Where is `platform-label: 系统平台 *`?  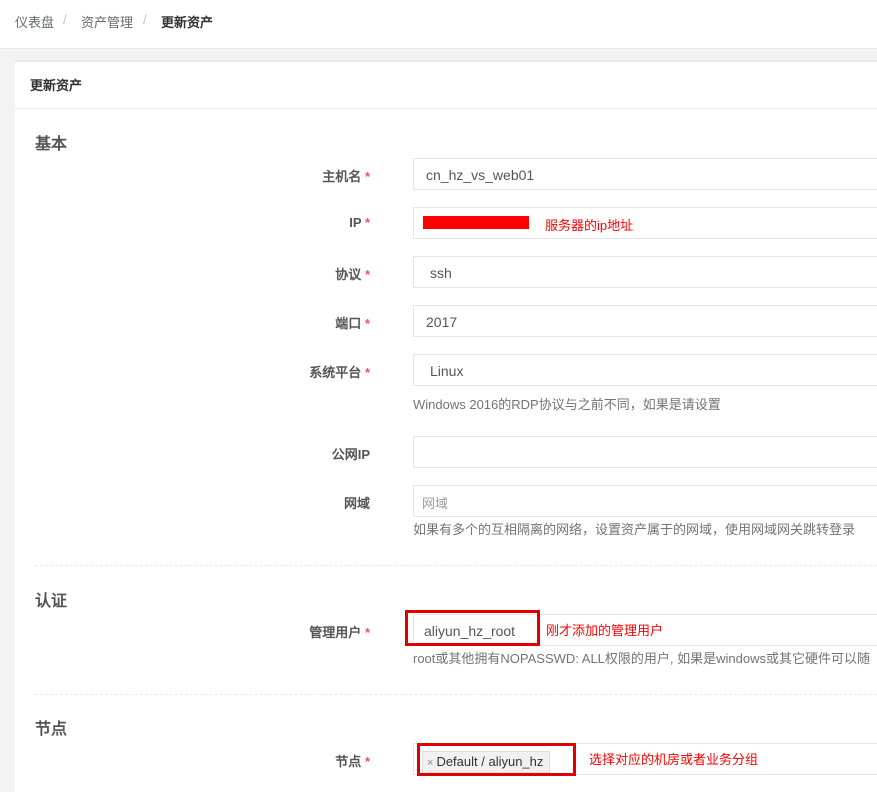 platform-label: 系统平台 * is located at coordinates (339, 372).